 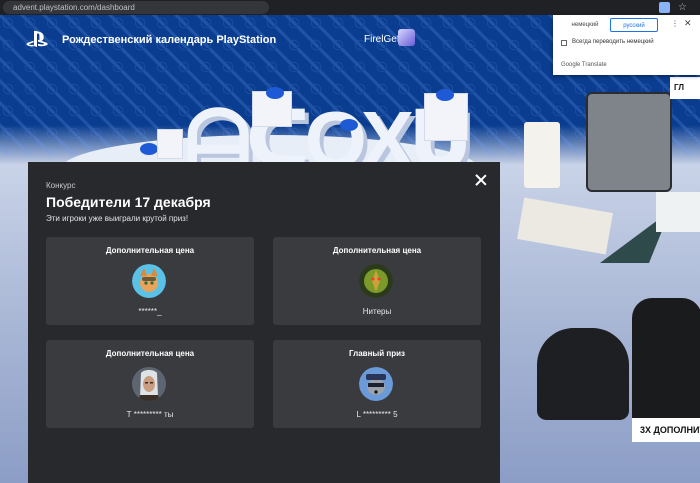 What do you see at coordinates (688, 23) in the screenshot?
I see `close-icon: ✕` at bounding box center [688, 23].